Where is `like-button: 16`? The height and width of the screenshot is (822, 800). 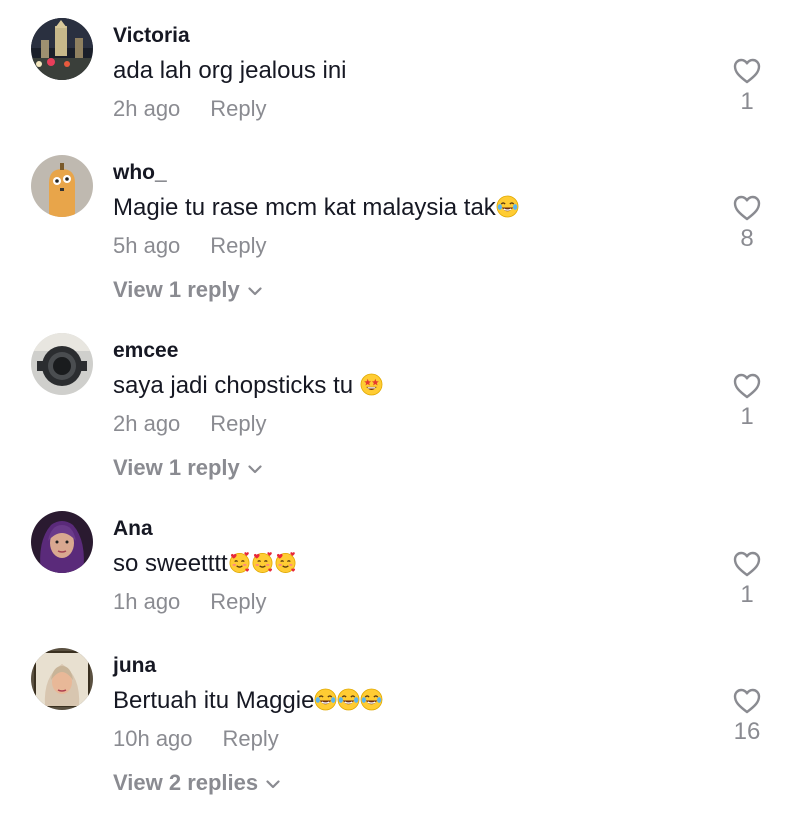
like-button: 16 is located at coordinates (747, 717).